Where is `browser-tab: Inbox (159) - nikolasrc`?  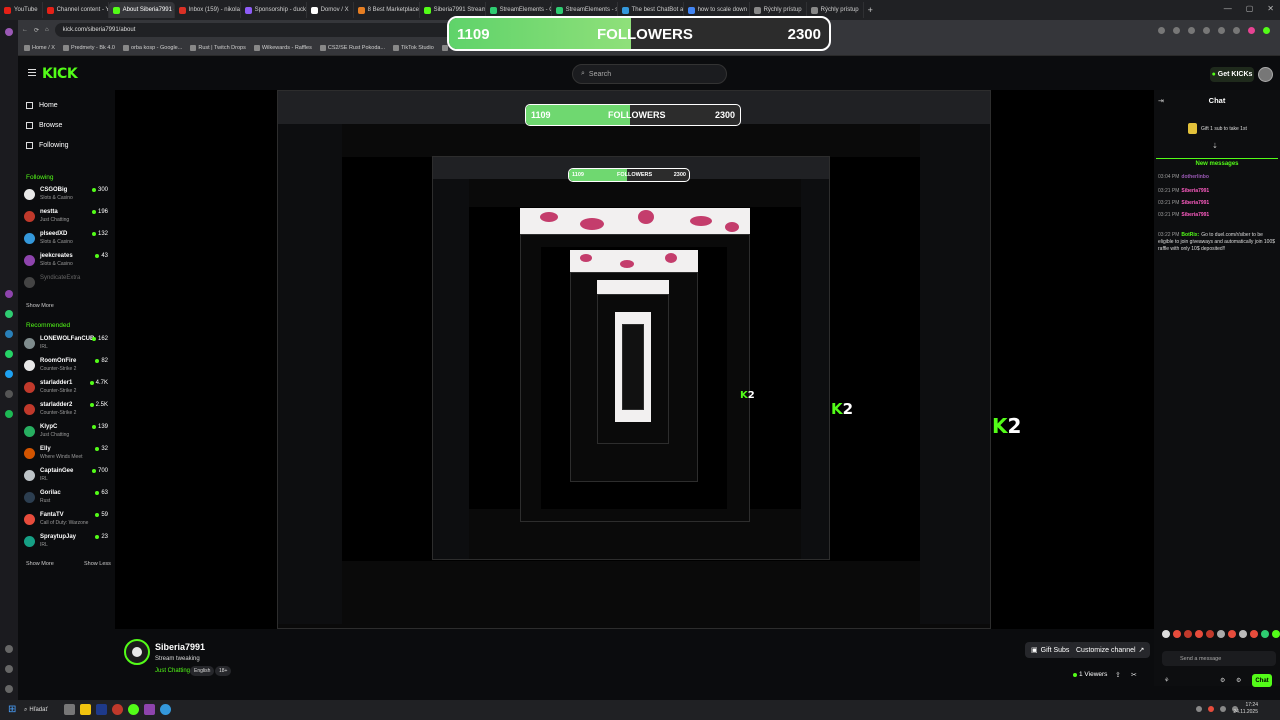 browser-tab: Inbox (159) - nikolasrc is located at coordinates (208, 10).